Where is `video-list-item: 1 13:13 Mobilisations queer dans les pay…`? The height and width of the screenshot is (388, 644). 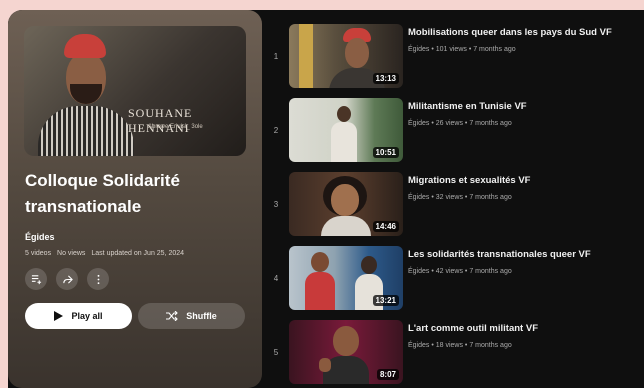
video-list-item: 1 13:13 Mobilisations queer dans les pay… is located at coordinates (456, 59).